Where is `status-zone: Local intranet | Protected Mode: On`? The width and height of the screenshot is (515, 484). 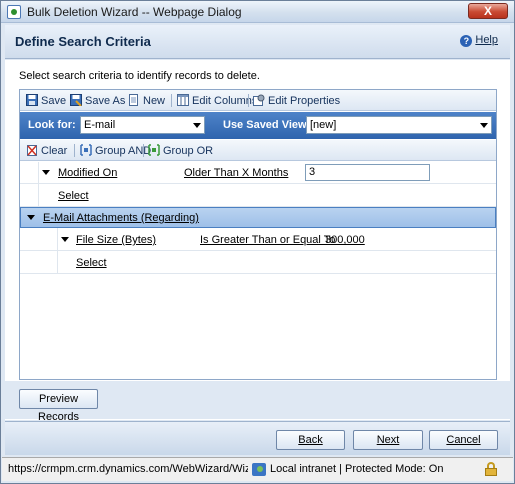 status-zone: Local intranet | Protected Mode: On is located at coordinates (357, 469).